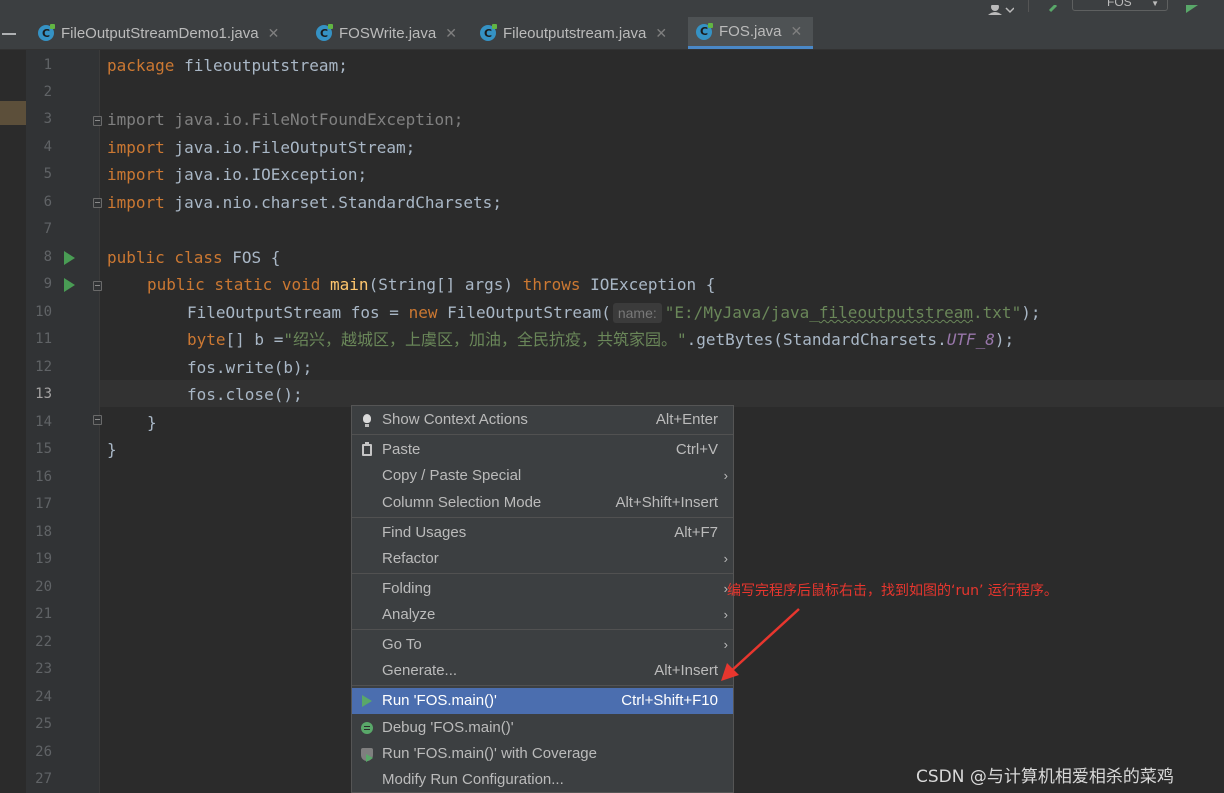  What do you see at coordinates (43, 449) in the screenshot?
I see `line-number: 15` at bounding box center [43, 449].